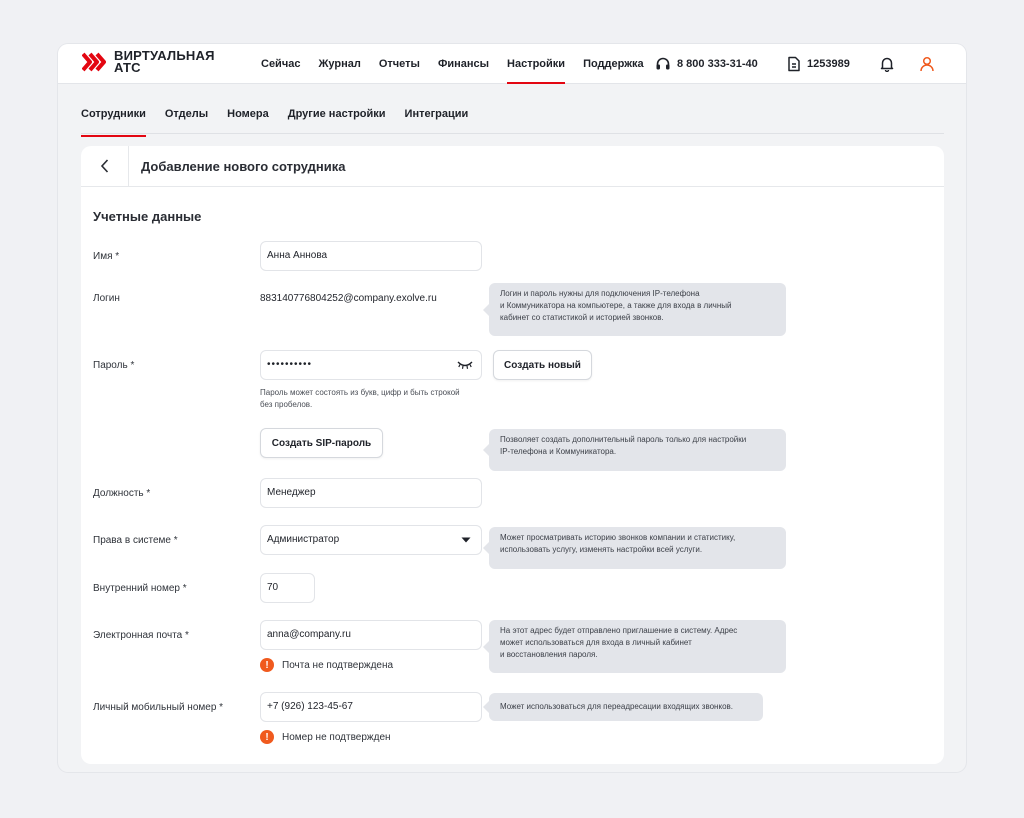  What do you see at coordinates (248, 115) in the screenshot?
I see `tab-numbers: Номера` at bounding box center [248, 115].